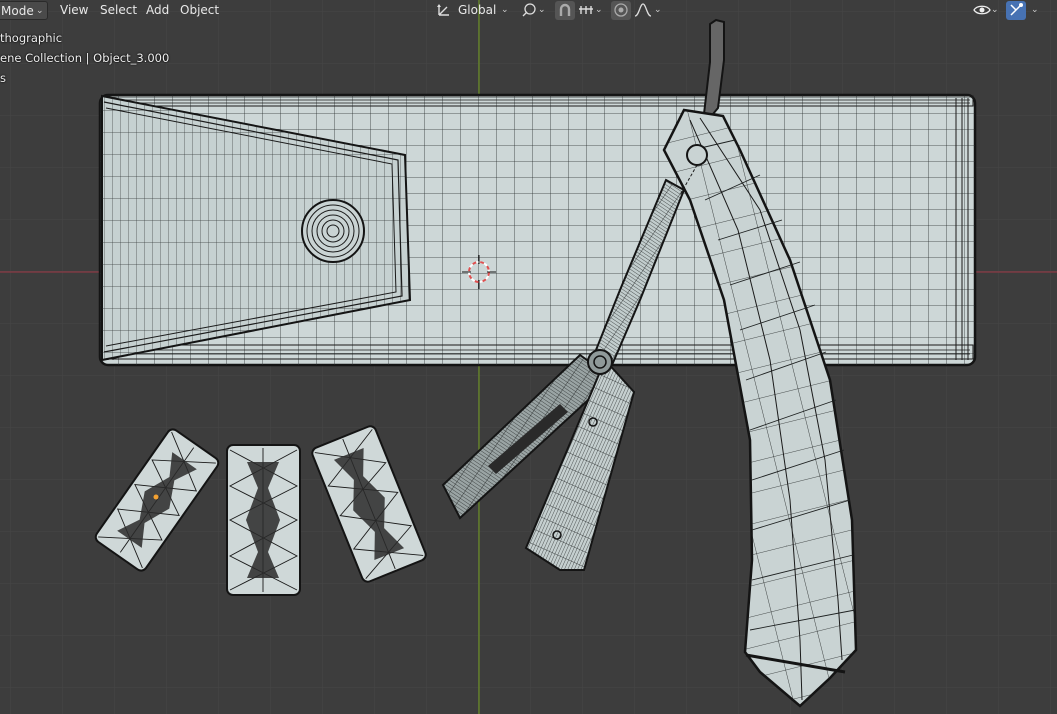 Image resolution: width=1057 pixels, height=714 pixels. I want to click on snap-magnet-icon, so click(565, 9).